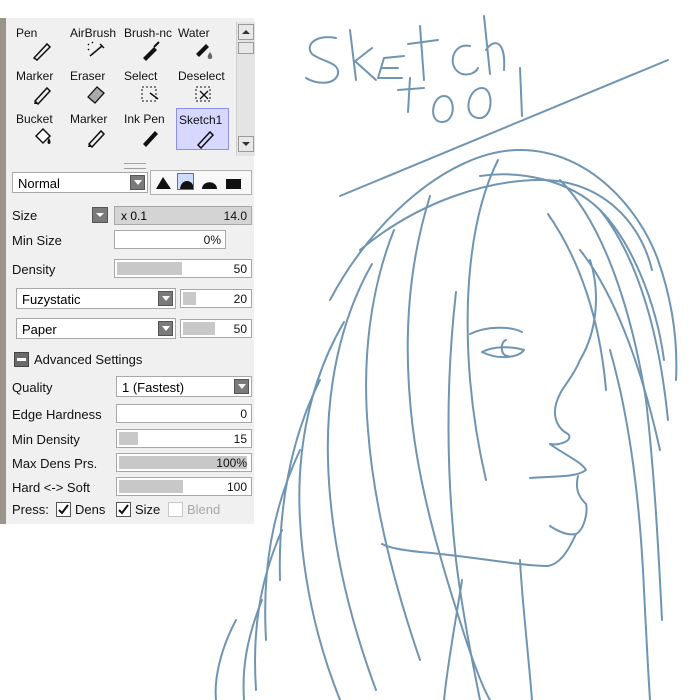 This screenshot has height=700, width=700. What do you see at coordinates (144, 119) in the screenshot?
I see `tool-label: Ink Pen` at bounding box center [144, 119].